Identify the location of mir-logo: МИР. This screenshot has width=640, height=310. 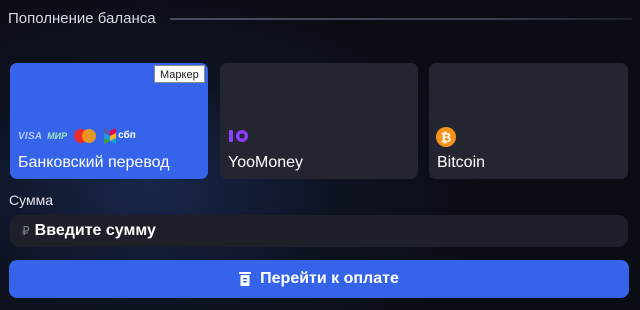
(57, 136).